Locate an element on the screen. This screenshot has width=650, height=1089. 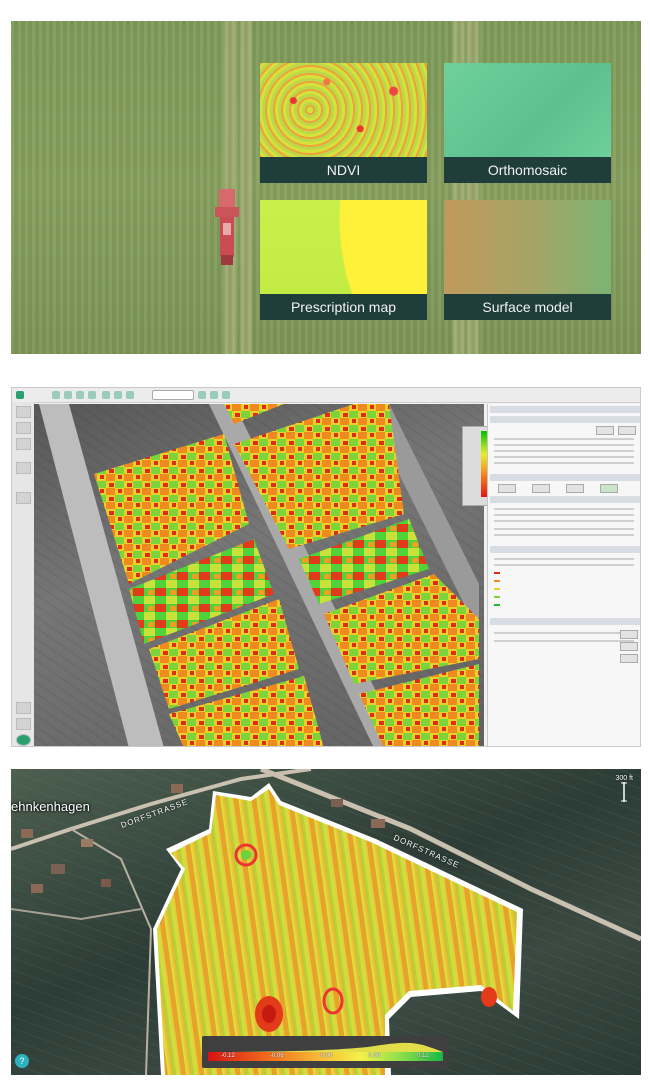
surface-model-tile: Surface model is located at coordinates (527, 260).